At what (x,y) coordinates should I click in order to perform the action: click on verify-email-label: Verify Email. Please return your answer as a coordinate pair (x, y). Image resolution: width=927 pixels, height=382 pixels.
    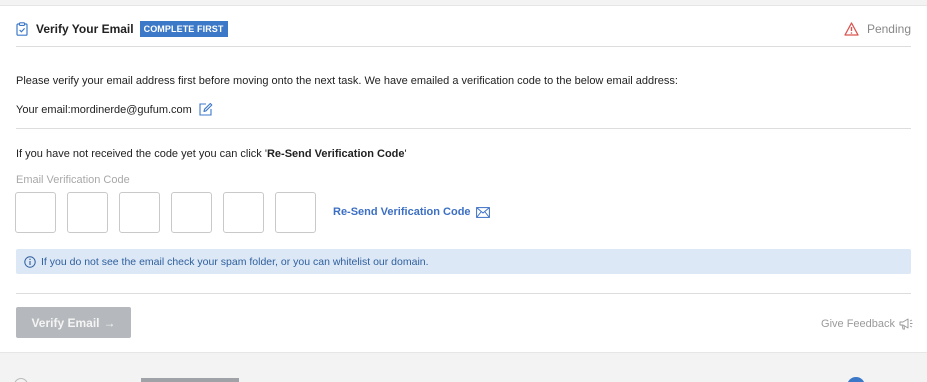
    Looking at the image, I should click on (65, 322).